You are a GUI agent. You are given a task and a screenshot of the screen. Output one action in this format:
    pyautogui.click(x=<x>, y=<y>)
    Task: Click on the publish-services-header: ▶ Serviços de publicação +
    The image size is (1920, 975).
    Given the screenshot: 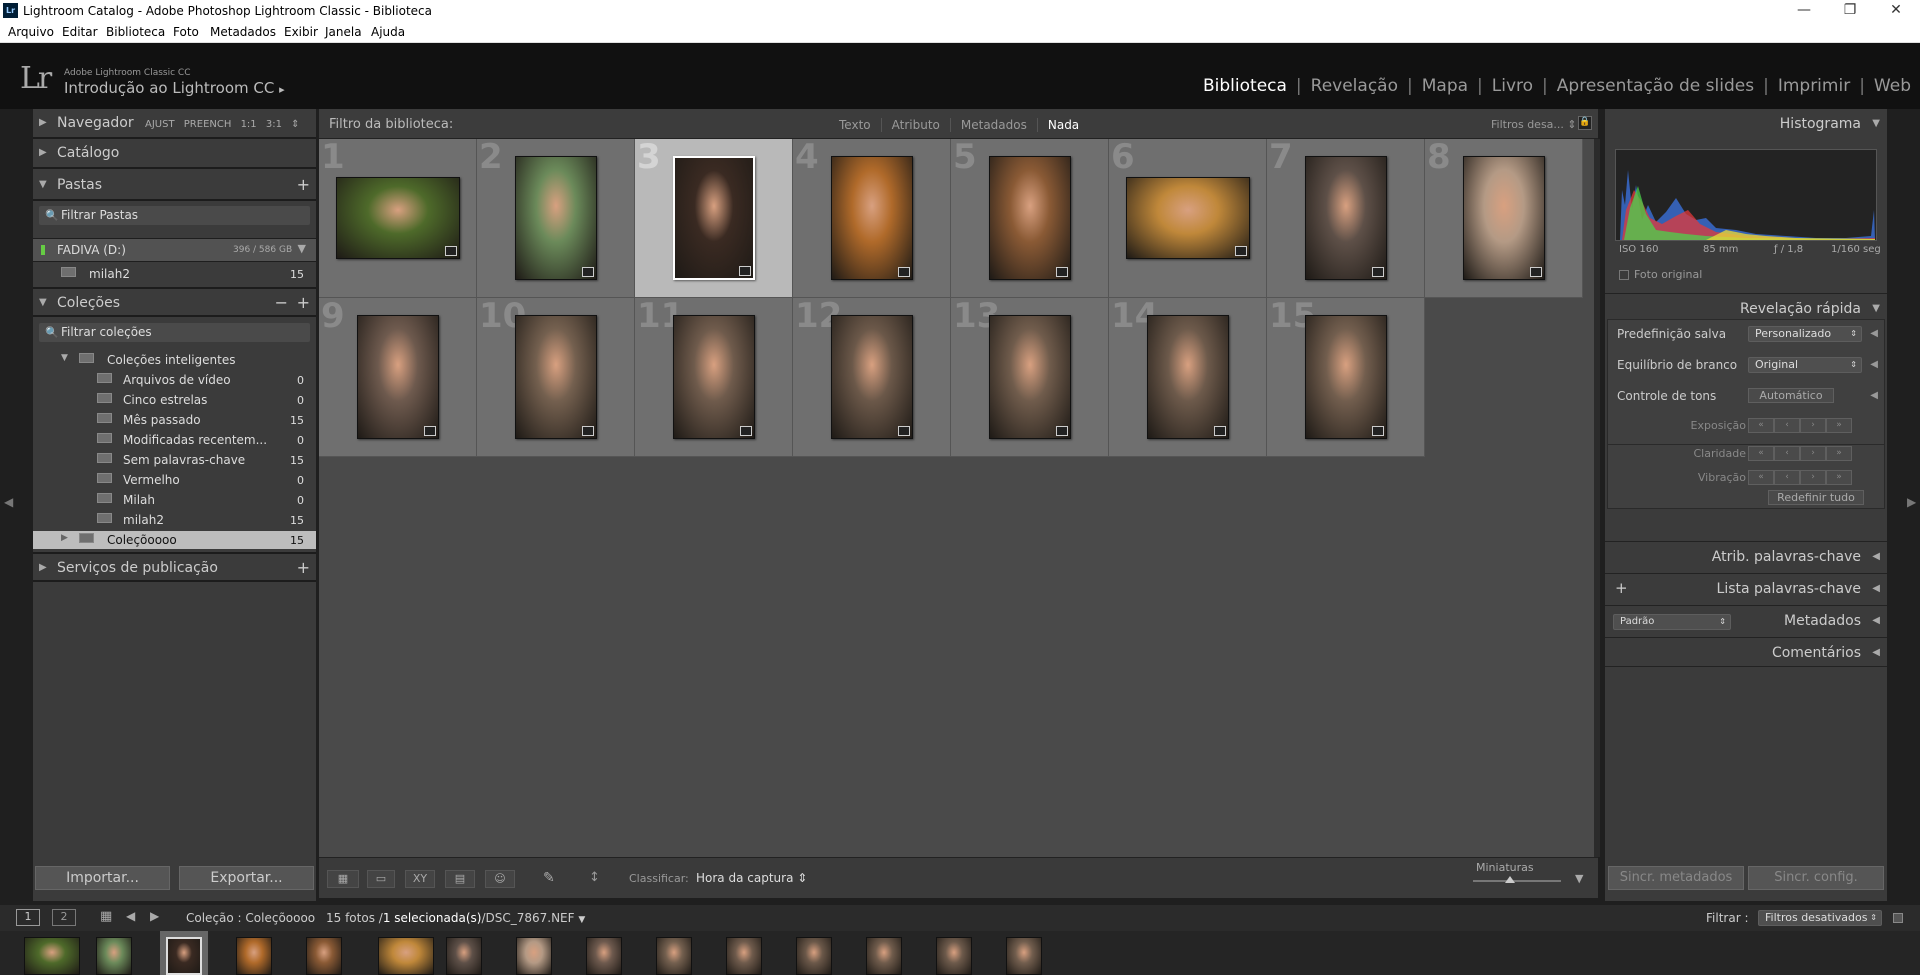 What is the action you would take?
    pyautogui.click(x=174, y=567)
    